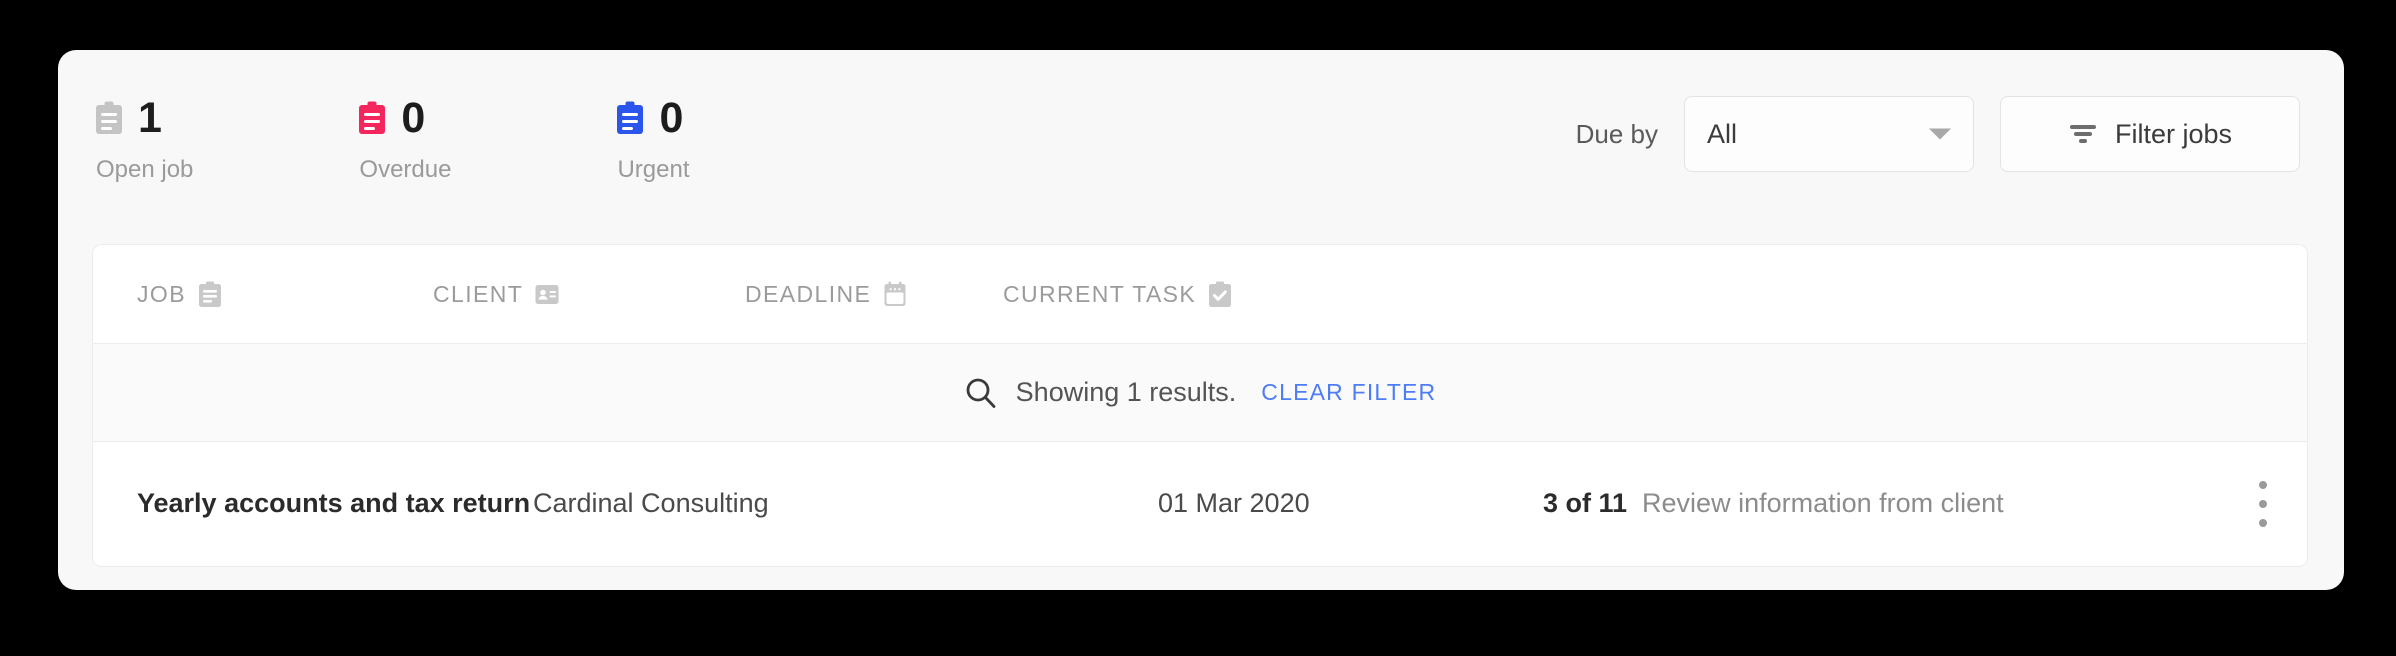 This screenshot has width=2396, height=656. What do you see at coordinates (1823, 503) in the screenshot?
I see `task-name-text: Review information from client` at bounding box center [1823, 503].